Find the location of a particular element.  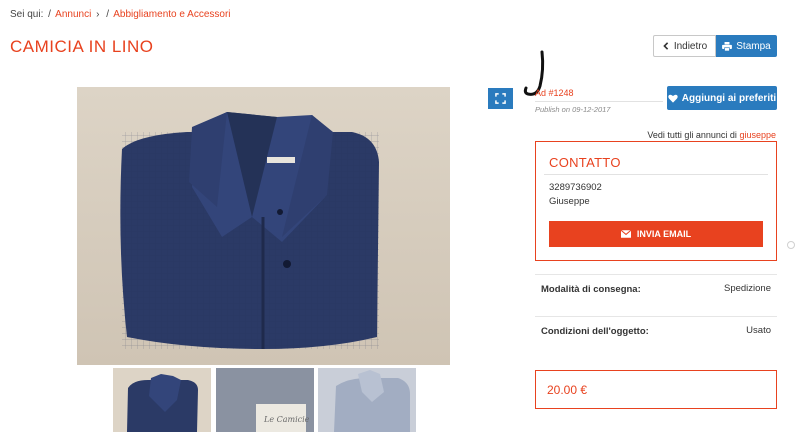

price: 20.00 € is located at coordinates (567, 390).